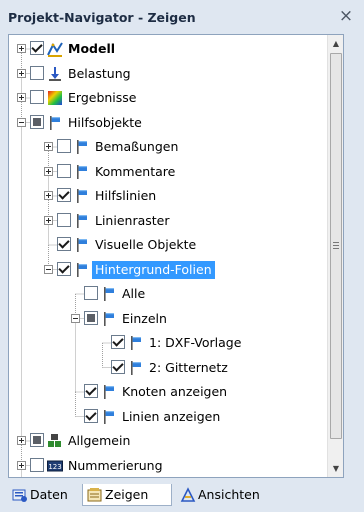  Describe the element at coordinates (125, 196) in the screenshot. I see `tree-item-label: Hilfslinien` at that location.